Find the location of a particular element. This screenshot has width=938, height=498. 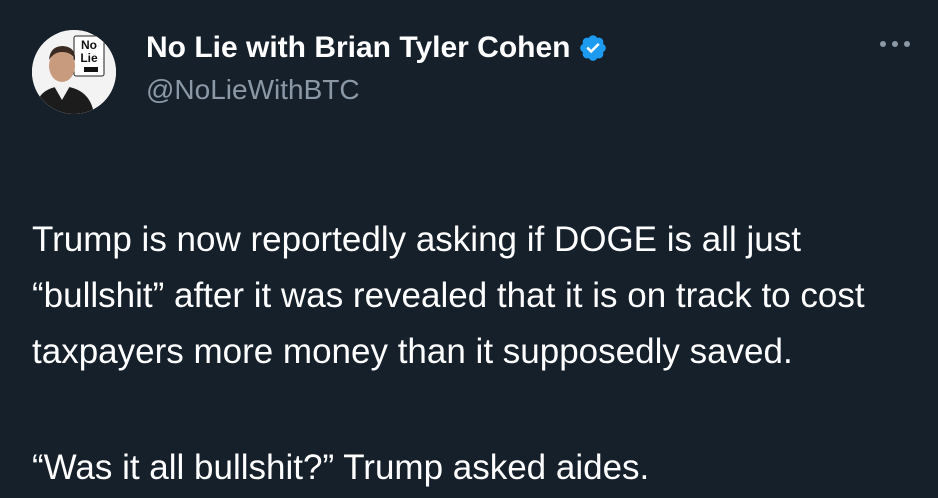

user-handle: @NoLieWithBTC is located at coordinates (377, 90).